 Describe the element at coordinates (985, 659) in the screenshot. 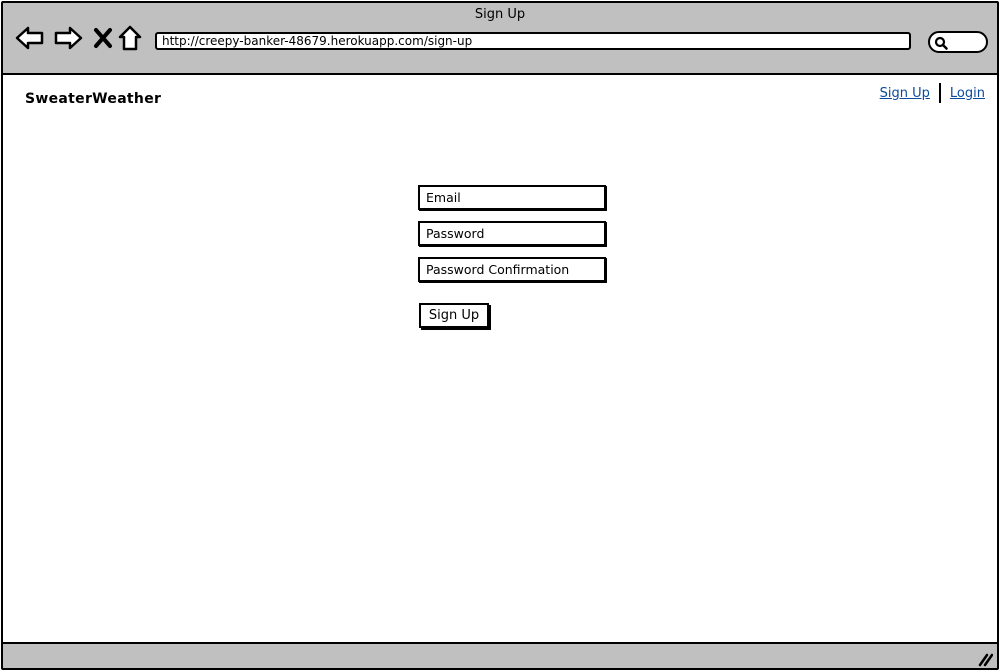

I see `resize-grip-icon` at that location.